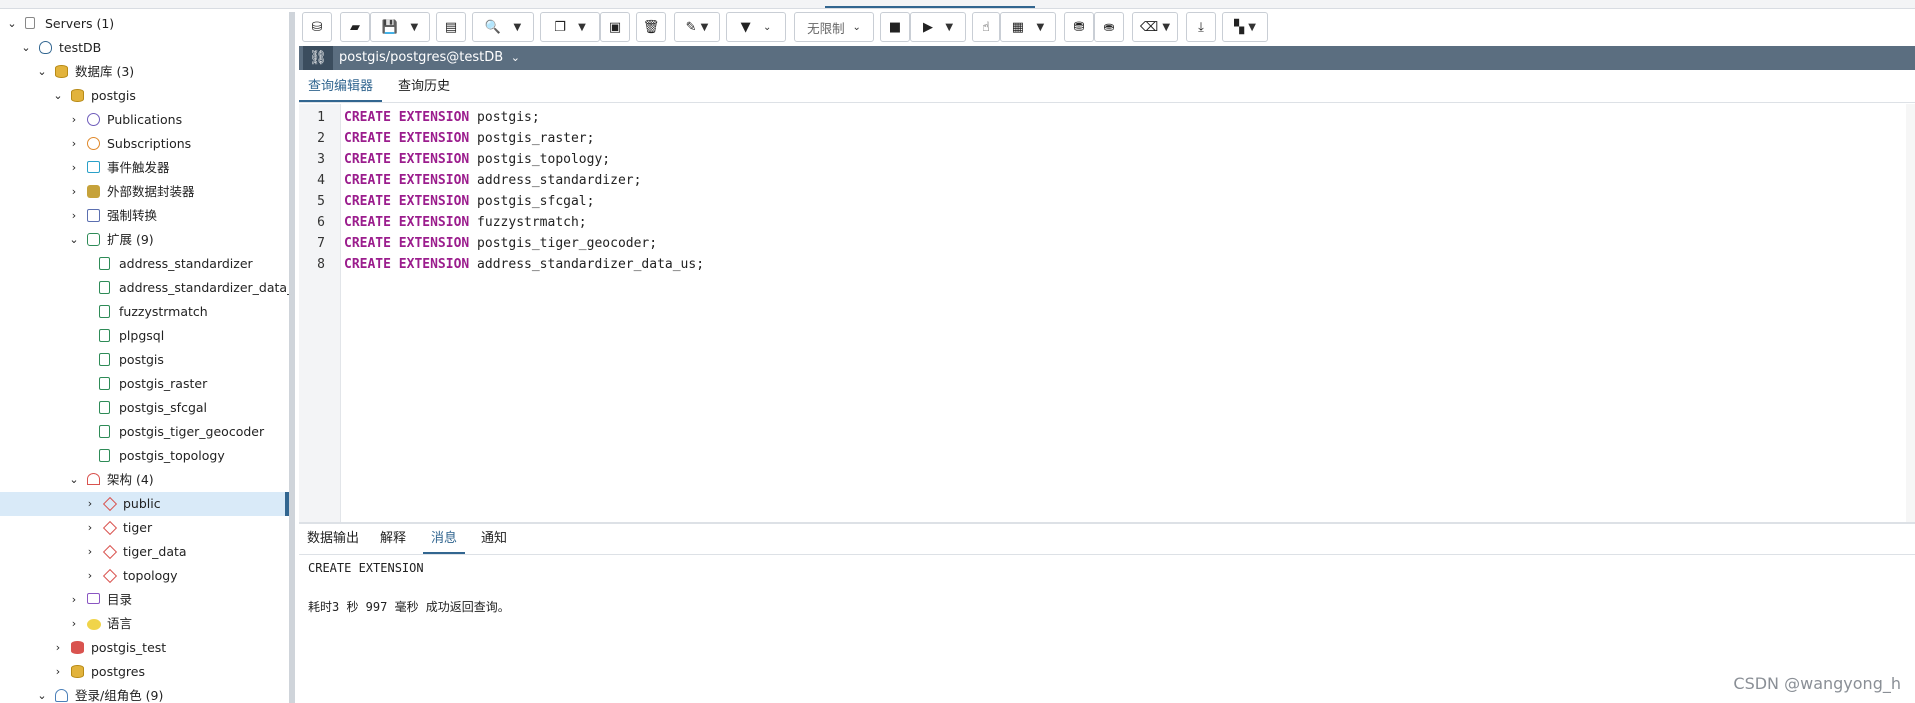 The height and width of the screenshot is (703, 1915). Describe the element at coordinates (144, 528) in the screenshot. I see `tree-item-schema-tiger: › tiger` at that location.